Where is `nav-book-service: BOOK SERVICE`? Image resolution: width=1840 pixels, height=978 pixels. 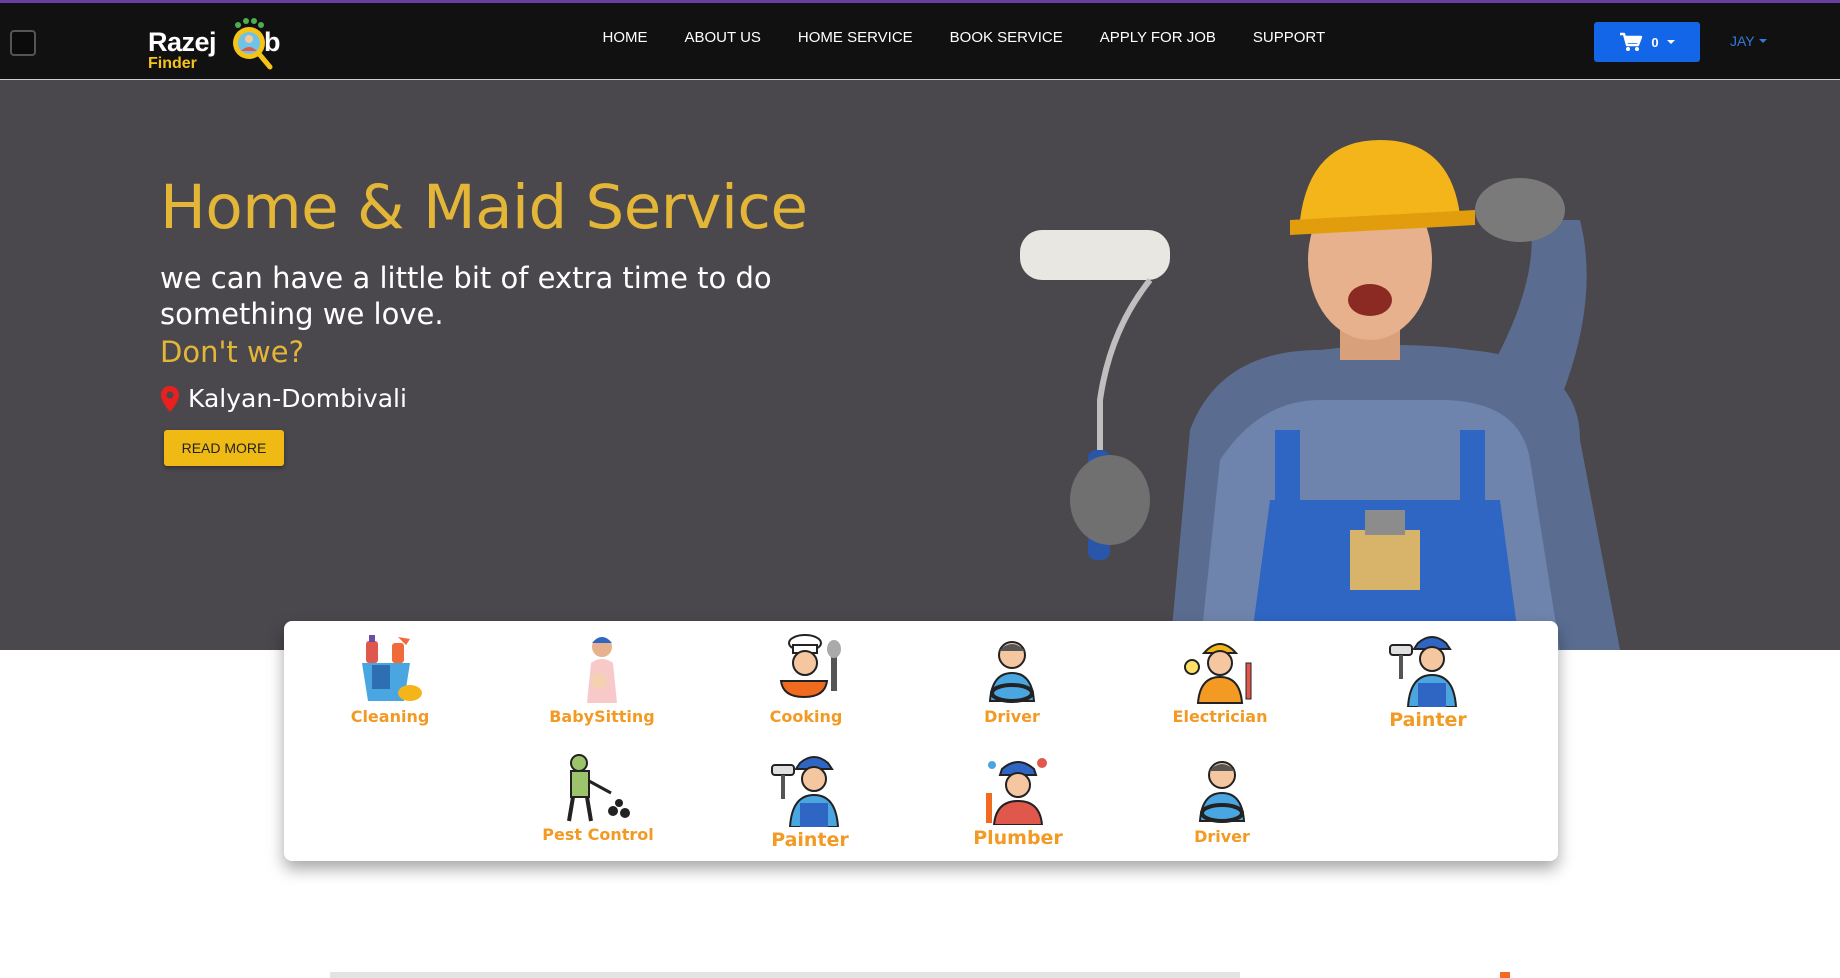 nav-book-service: BOOK SERVICE is located at coordinates (1006, 37).